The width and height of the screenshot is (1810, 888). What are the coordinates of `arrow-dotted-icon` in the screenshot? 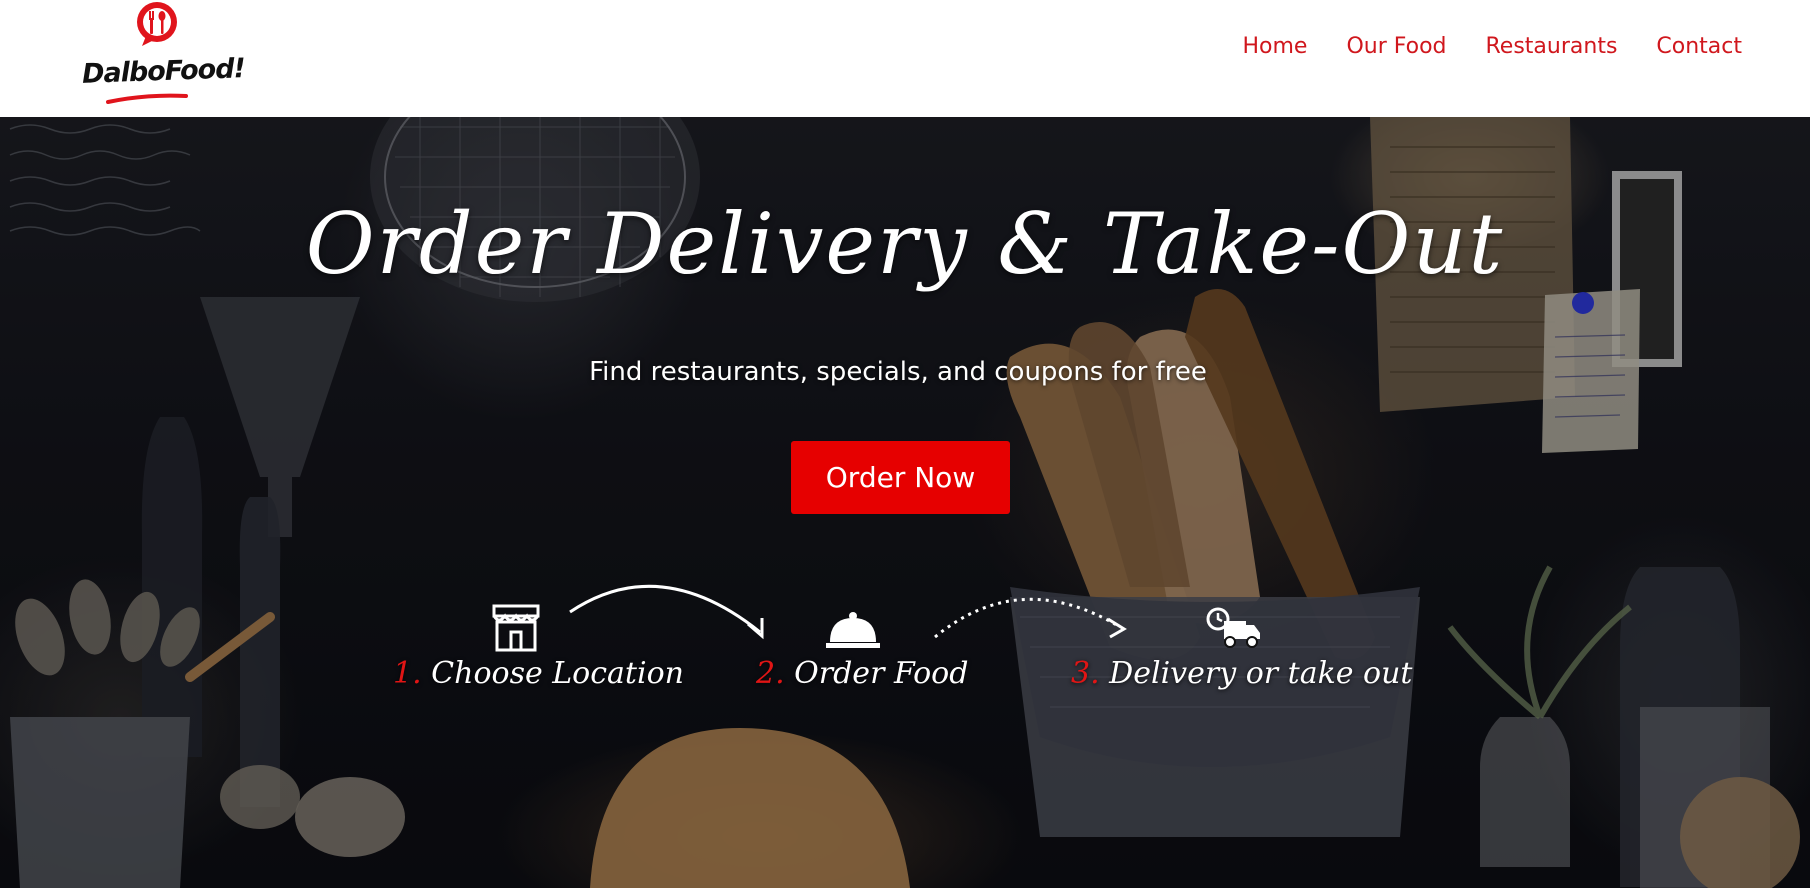 It's located at (1030, 618).